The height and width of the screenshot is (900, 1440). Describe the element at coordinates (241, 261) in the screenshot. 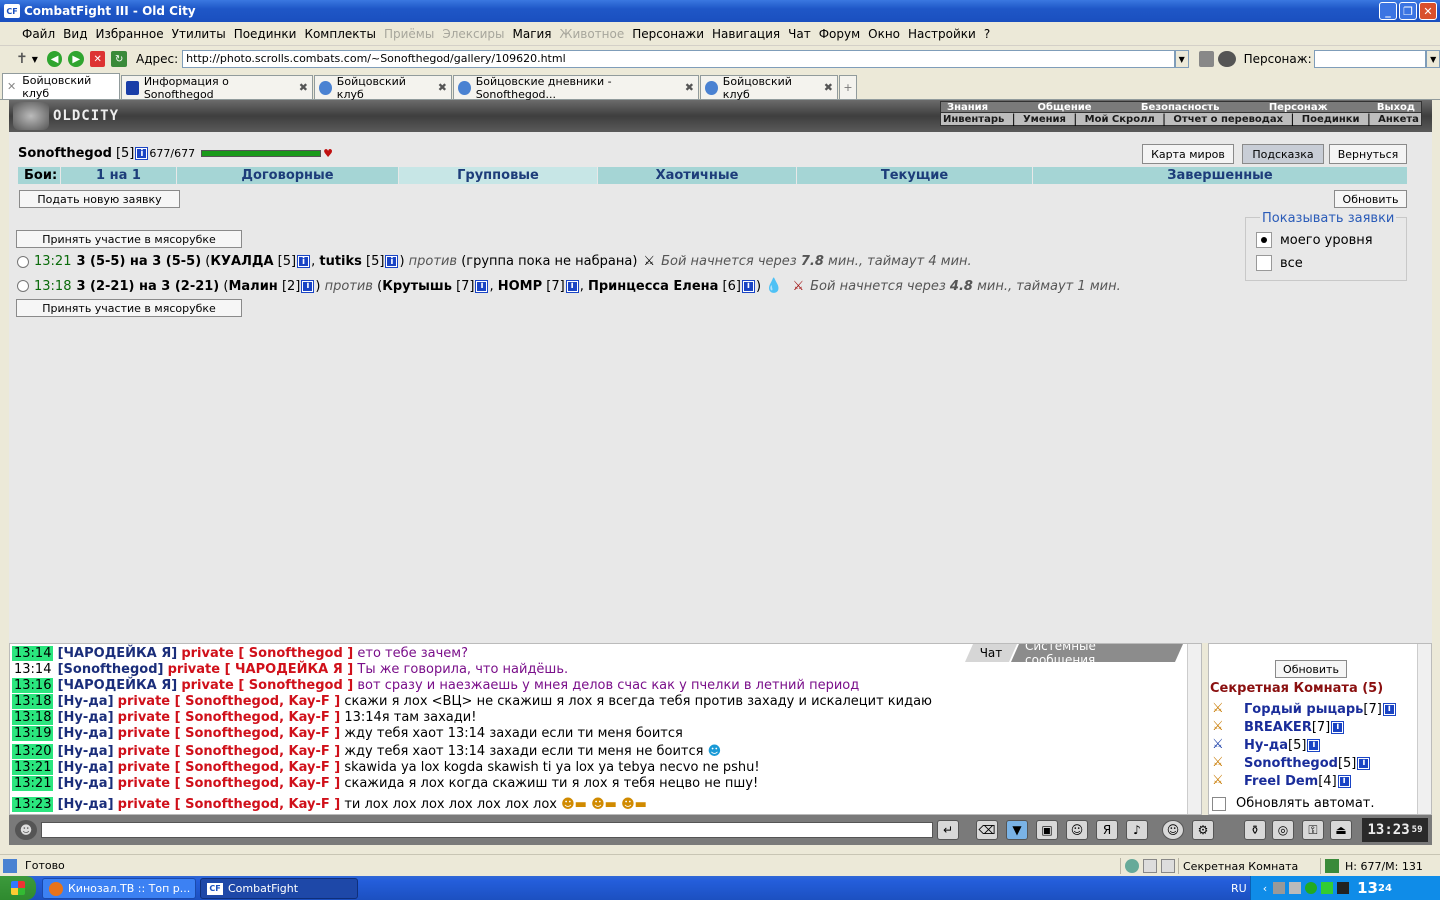

I see `fighter-name: КУАЛДА` at that location.